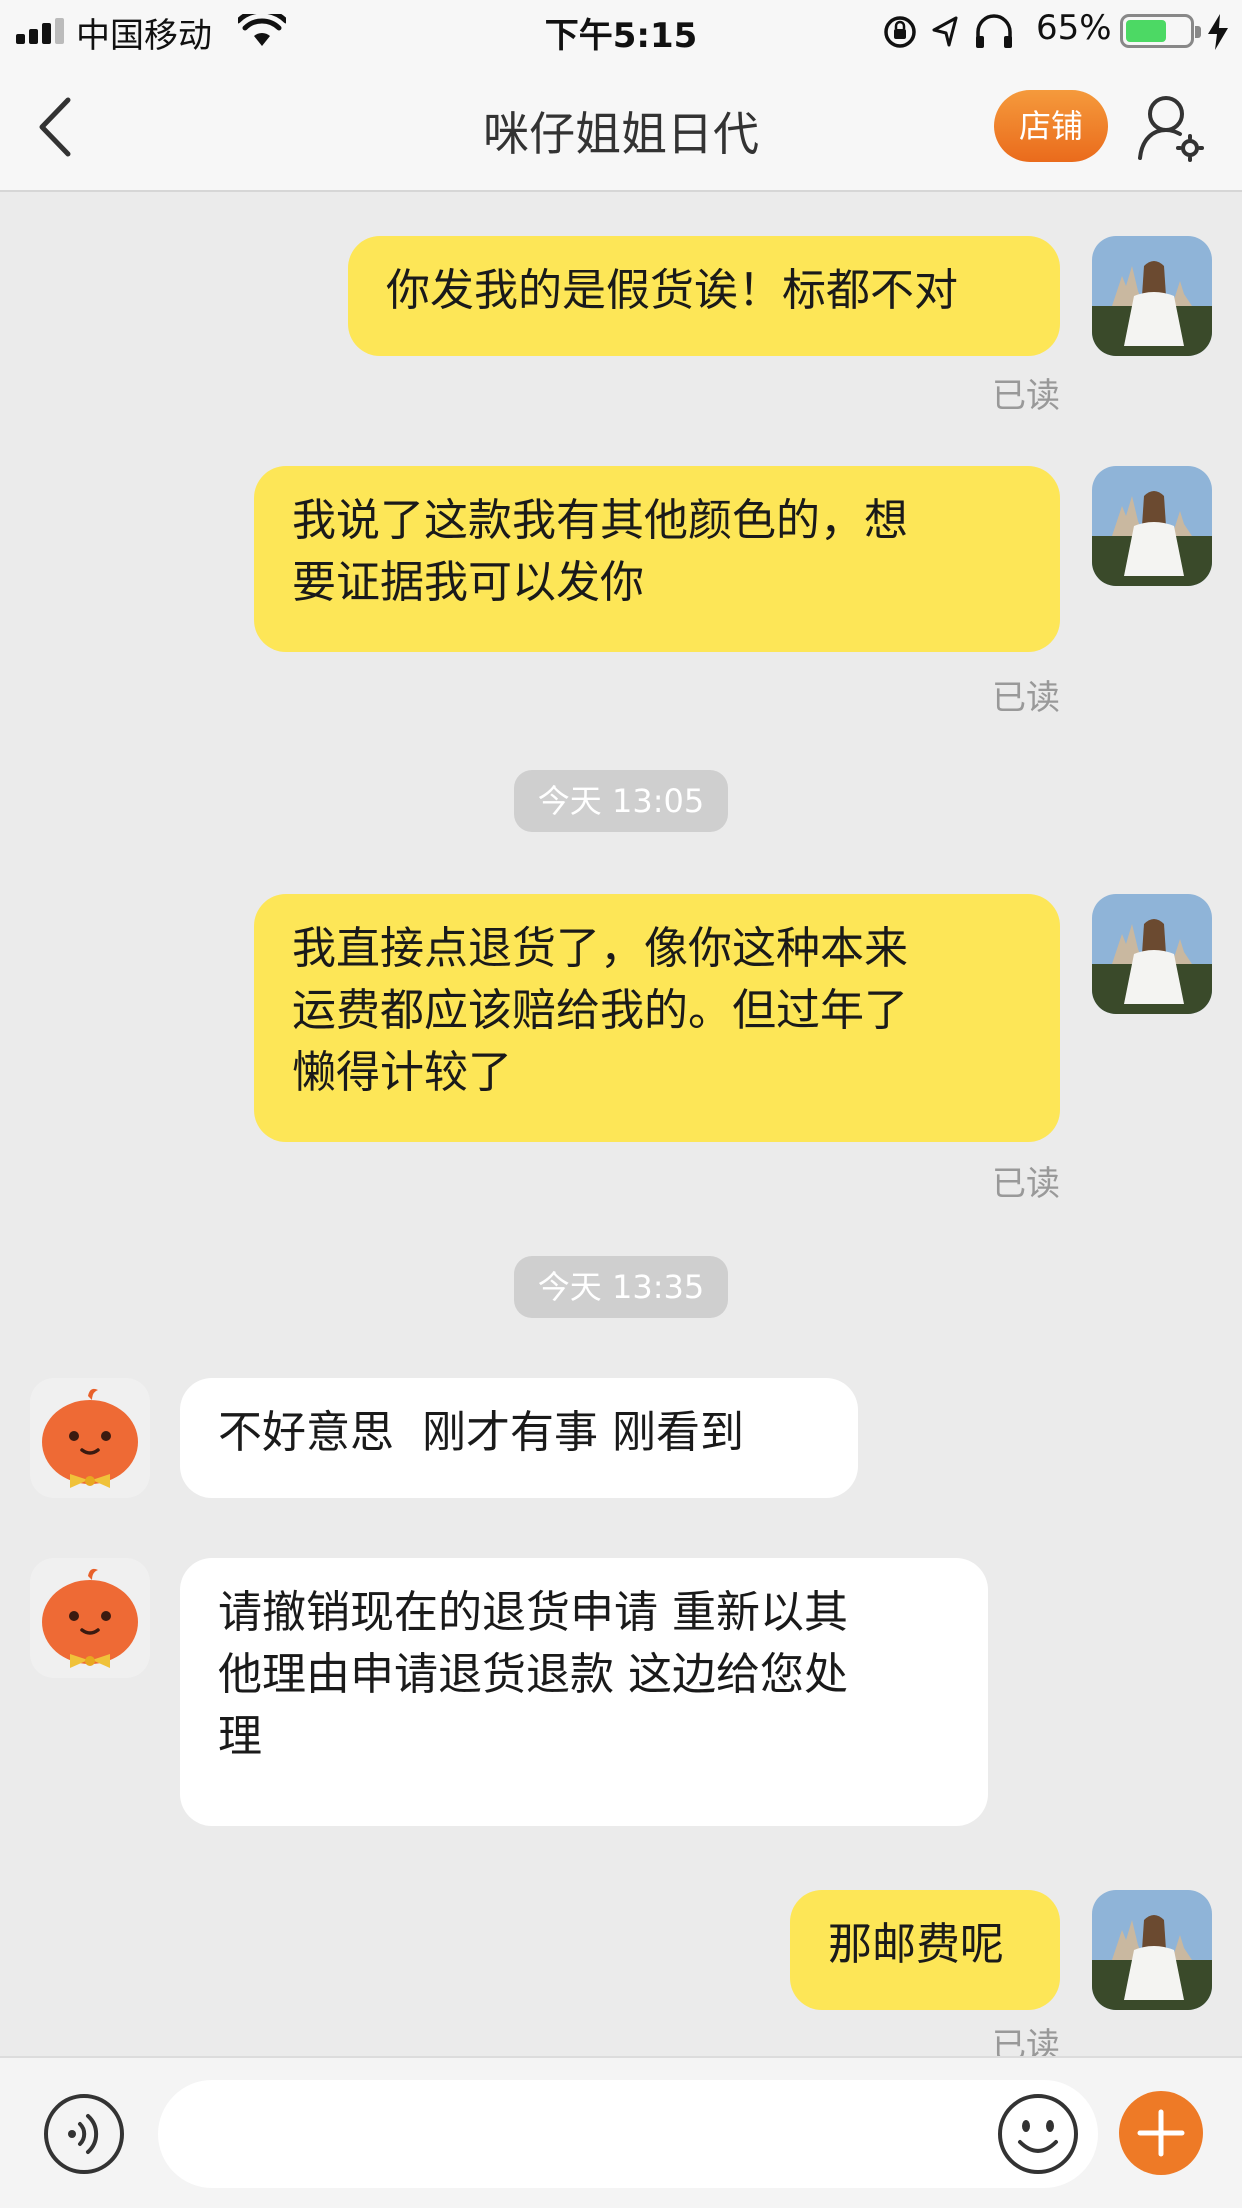 This screenshot has height=2208, width=1242. Describe the element at coordinates (900, 32) in the screenshot. I see `rotation-lock-icon` at that location.